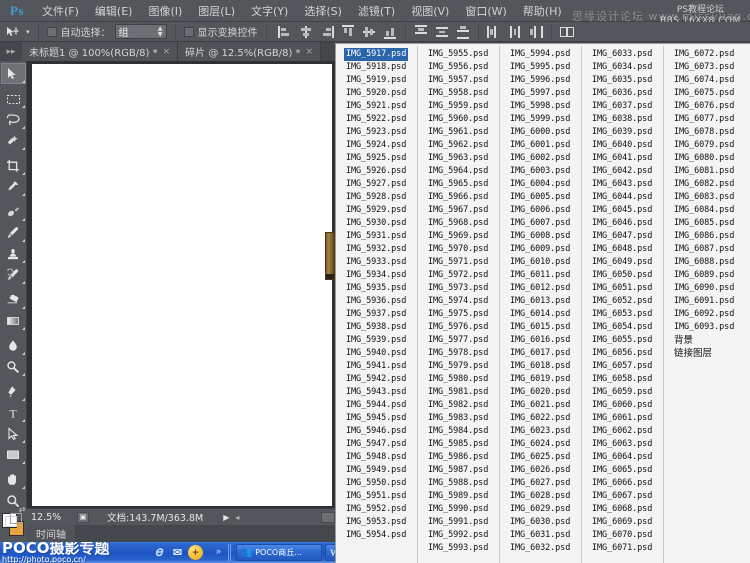  I want to click on file-list-item: IMG_6062.psd, so click(622, 431).